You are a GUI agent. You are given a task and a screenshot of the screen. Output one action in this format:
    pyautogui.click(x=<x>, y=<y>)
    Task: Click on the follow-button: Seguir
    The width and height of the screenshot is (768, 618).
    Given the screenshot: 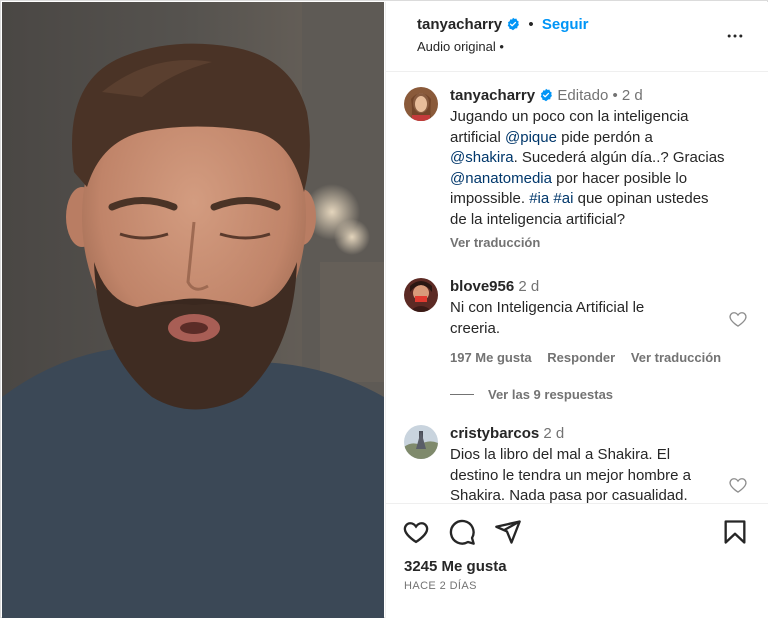 What is the action you would take?
    pyautogui.click(x=565, y=24)
    